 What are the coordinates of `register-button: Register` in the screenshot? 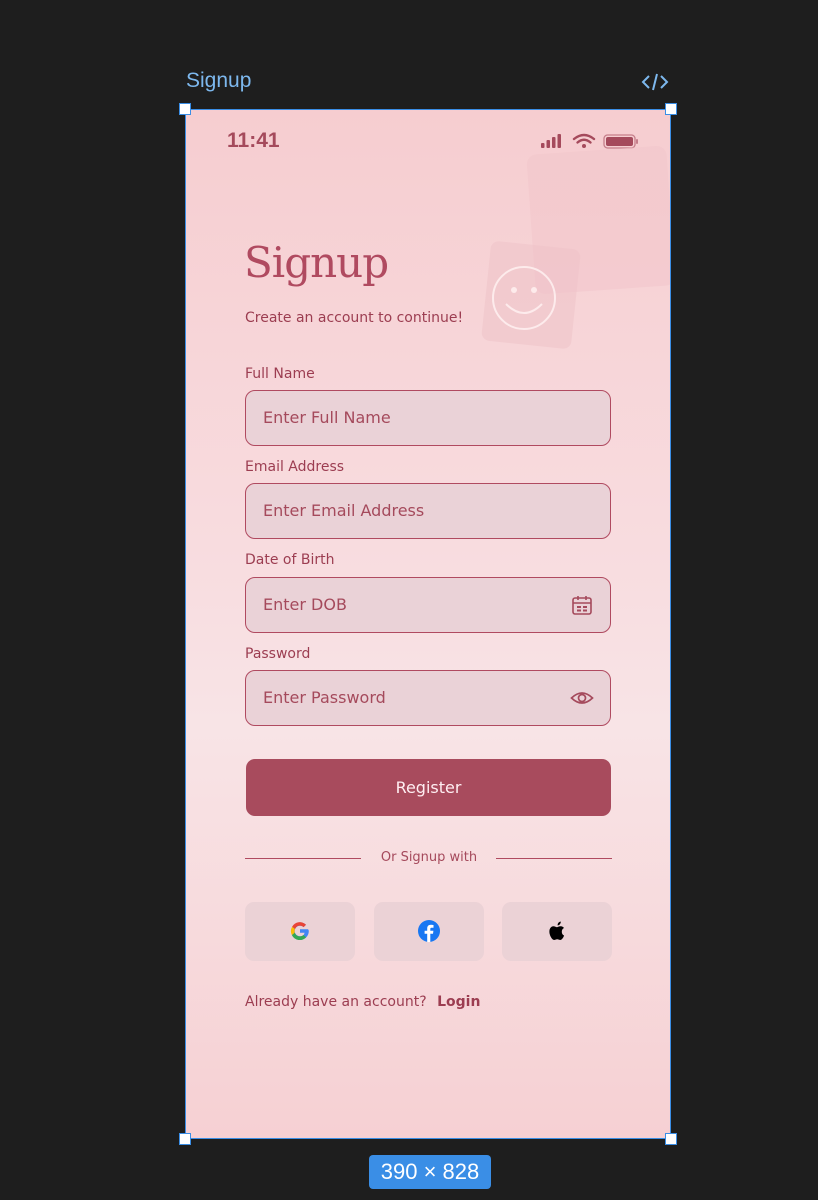 It's located at (428, 787).